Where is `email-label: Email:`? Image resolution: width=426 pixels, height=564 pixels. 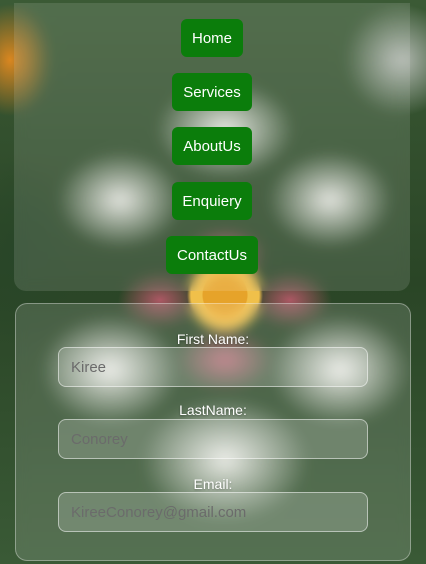 email-label: Email: is located at coordinates (213, 484).